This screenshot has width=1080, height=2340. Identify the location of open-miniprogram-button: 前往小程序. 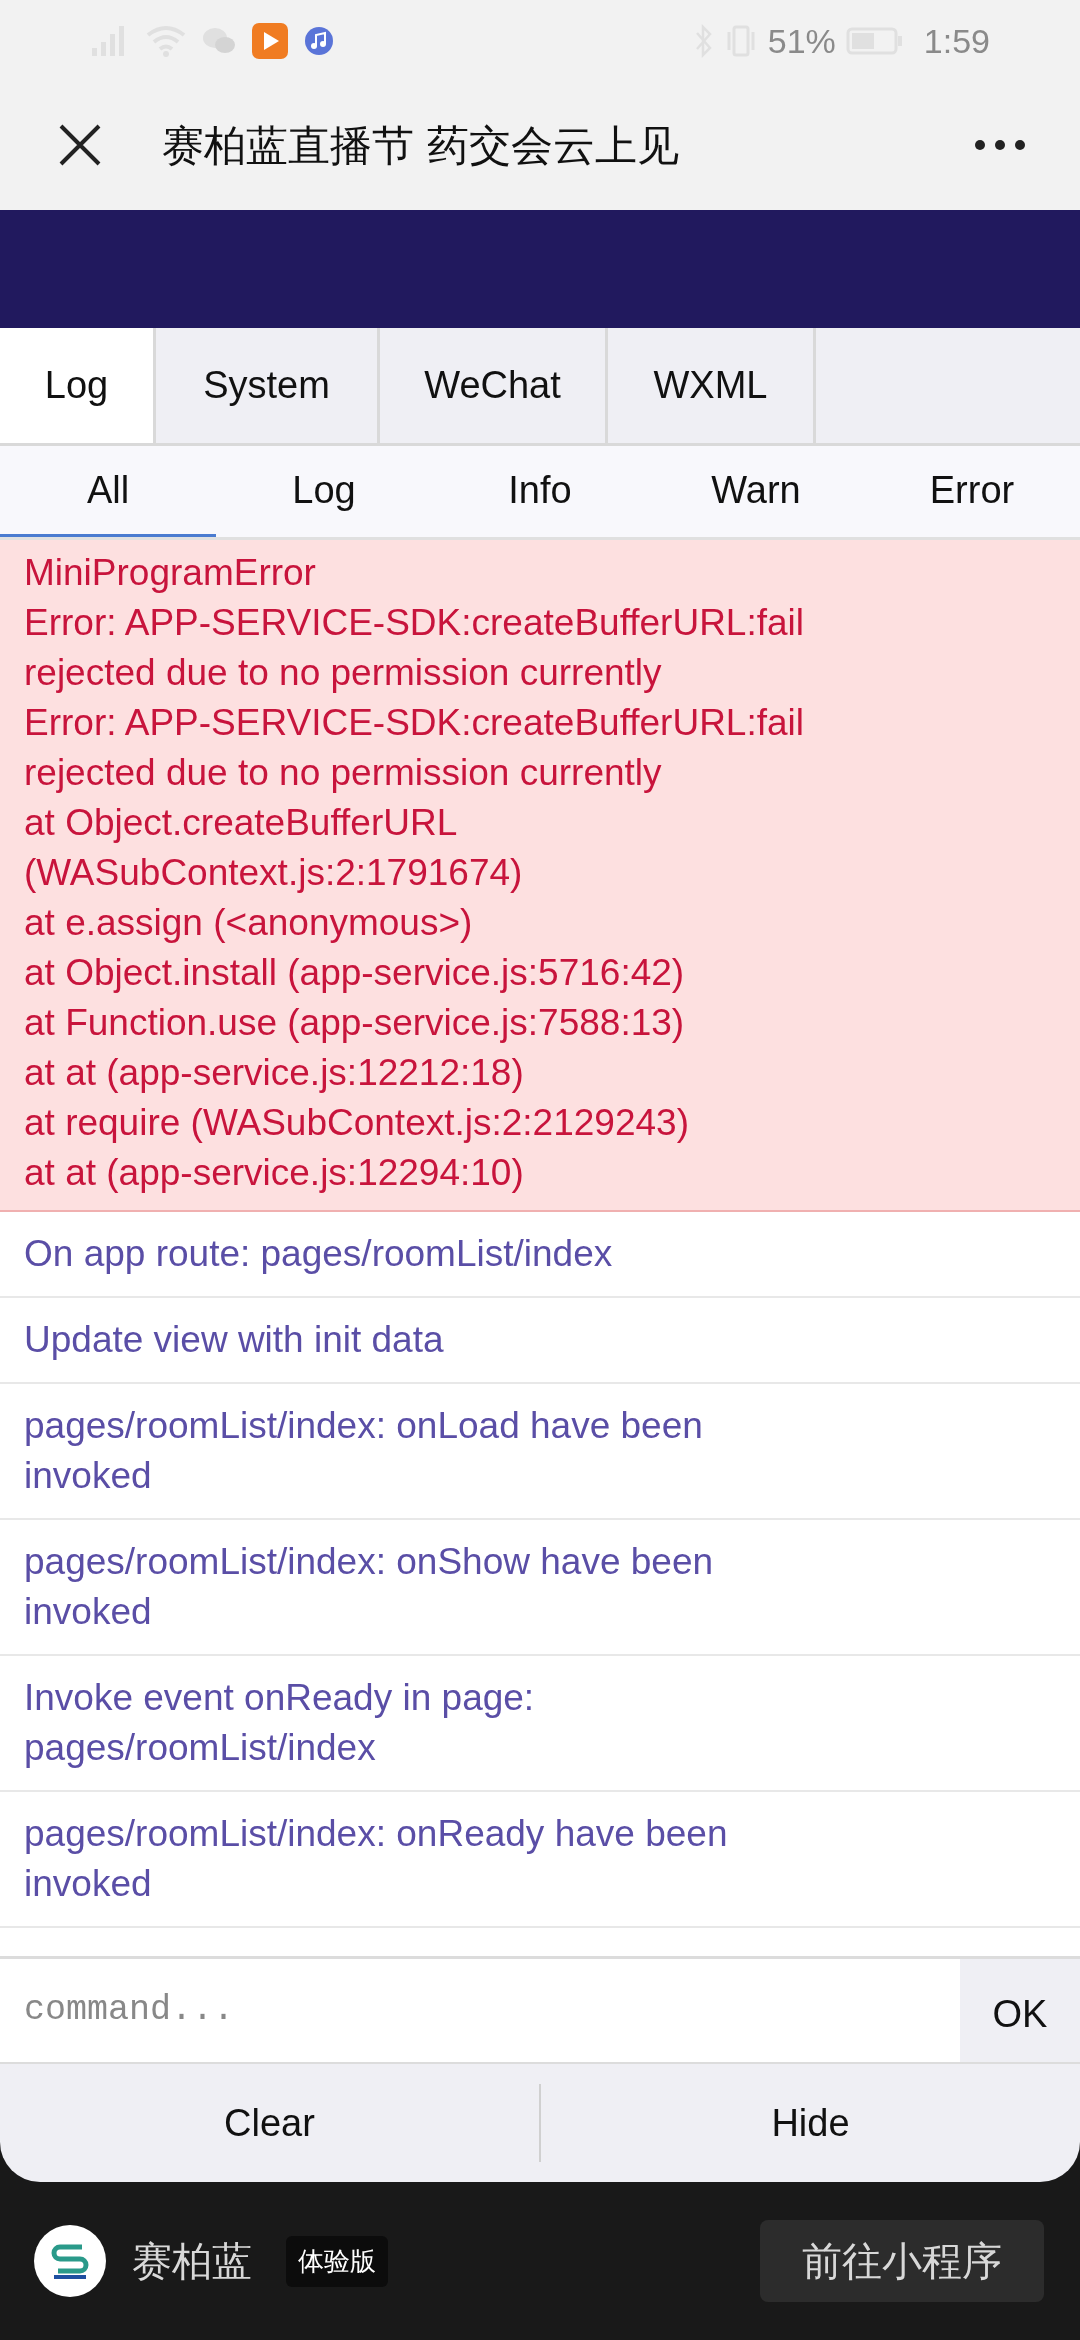
(902, 2261).